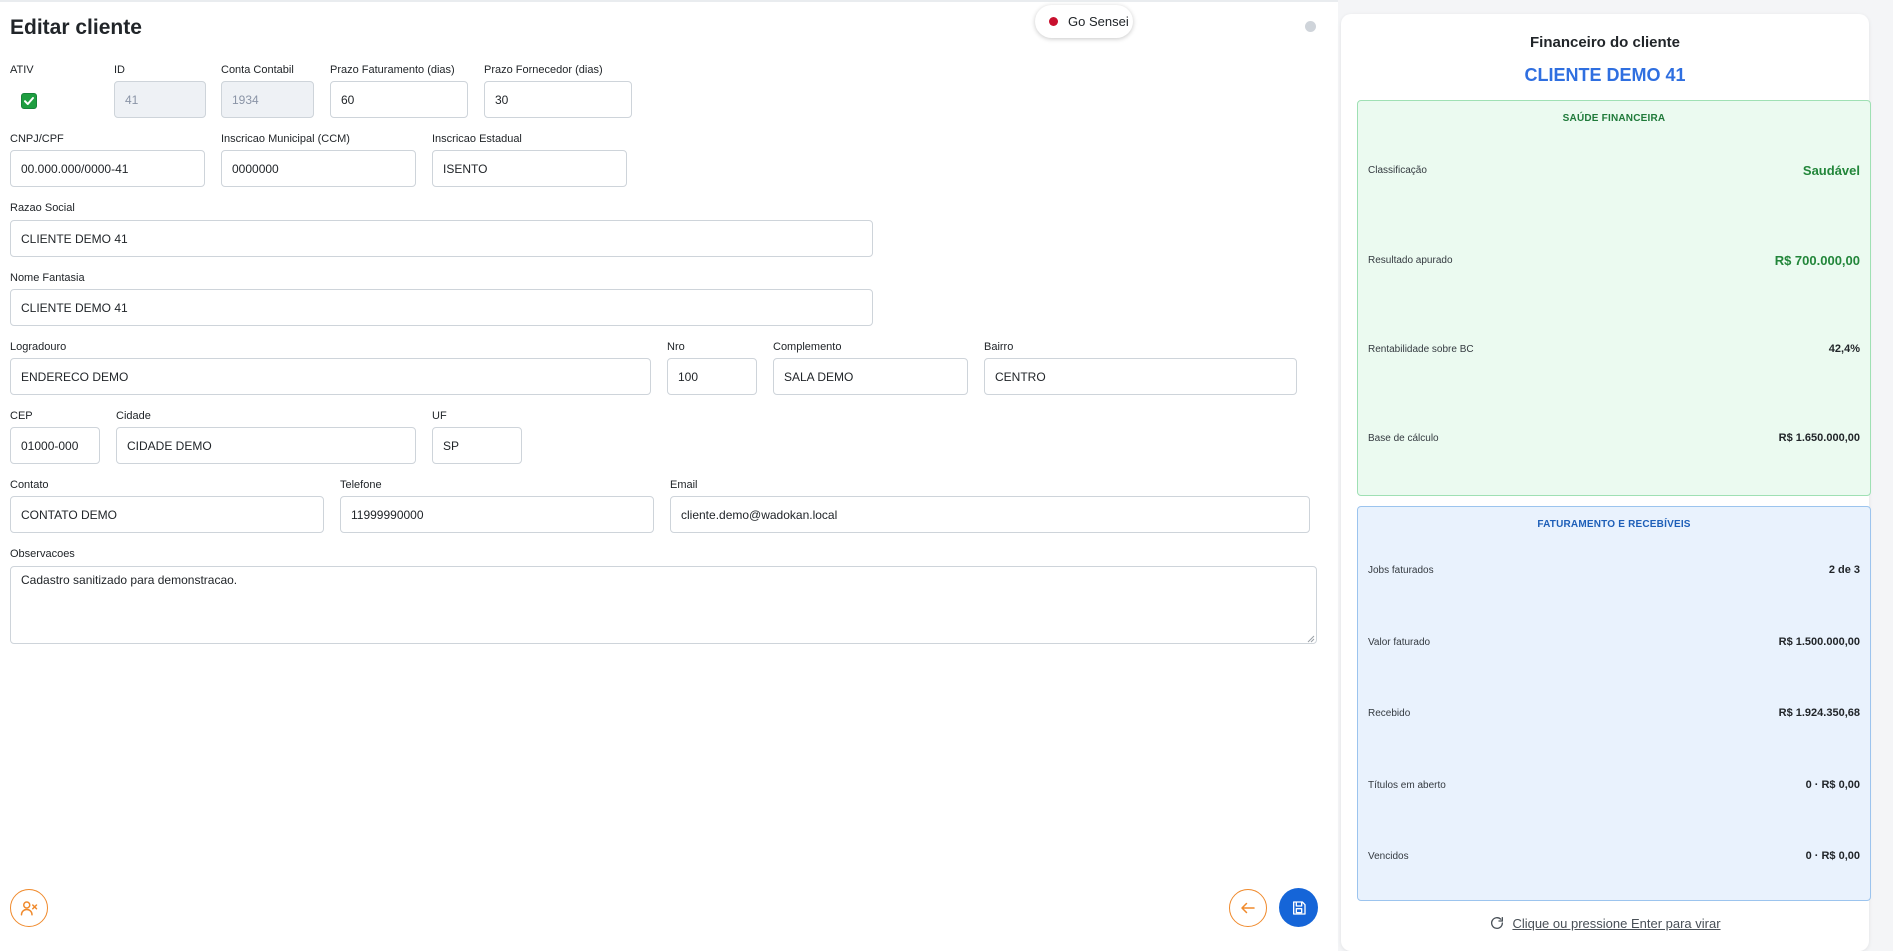 The height and width of the screenshot is (951, 1893). I want to click on health-card-header: SAÚDE FINANCEIRA, so click(1614, 118).